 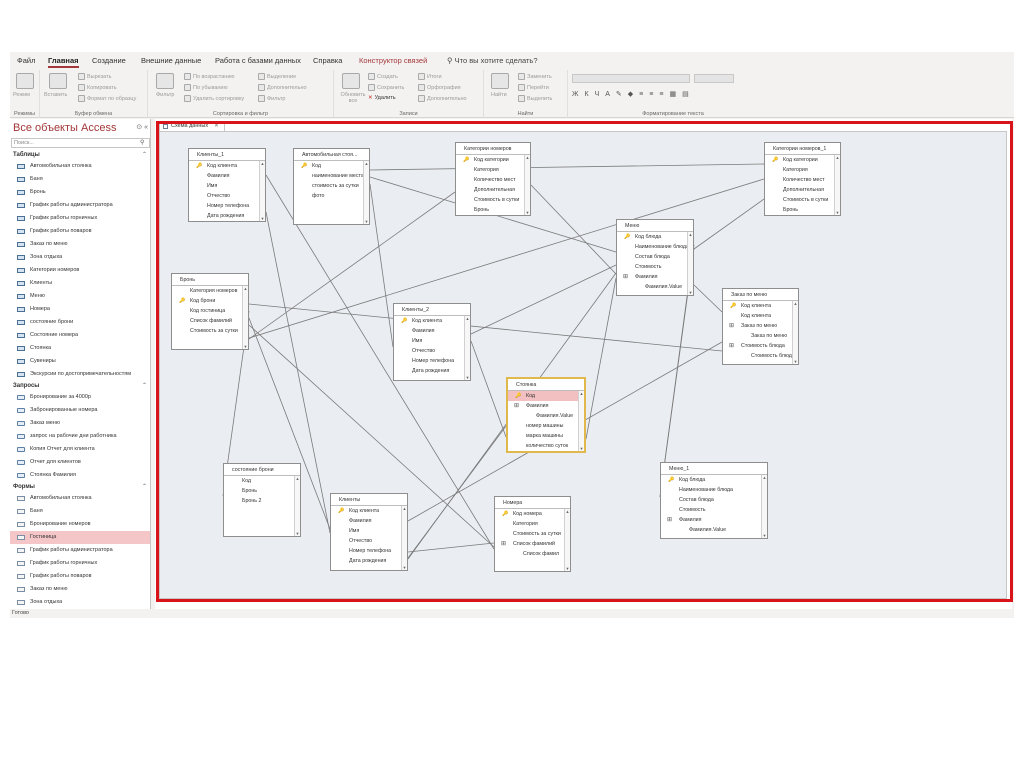 What do you see at coordinates (655, 247) in the screenshot?
I see `table-field: Наименование блюда` at bounding box center [655, 247].